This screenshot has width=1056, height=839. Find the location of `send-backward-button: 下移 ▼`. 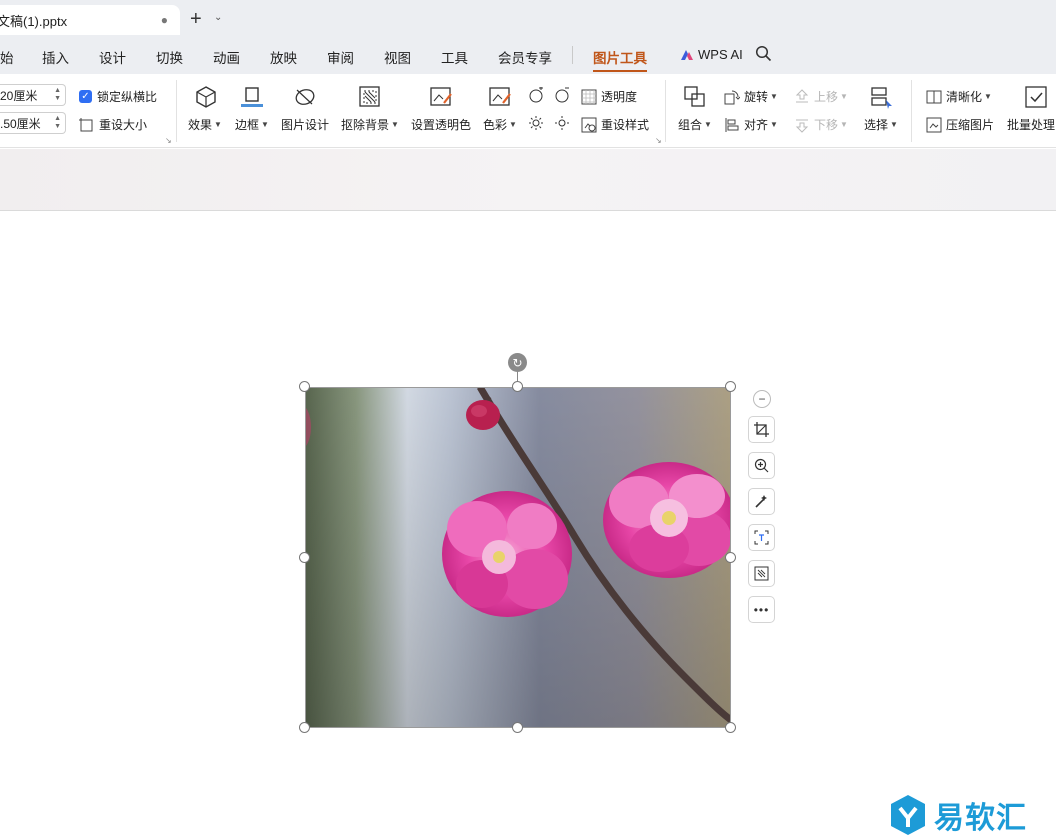

send-backward-button: 下移 ▼ is located at coordinates (821, 124).